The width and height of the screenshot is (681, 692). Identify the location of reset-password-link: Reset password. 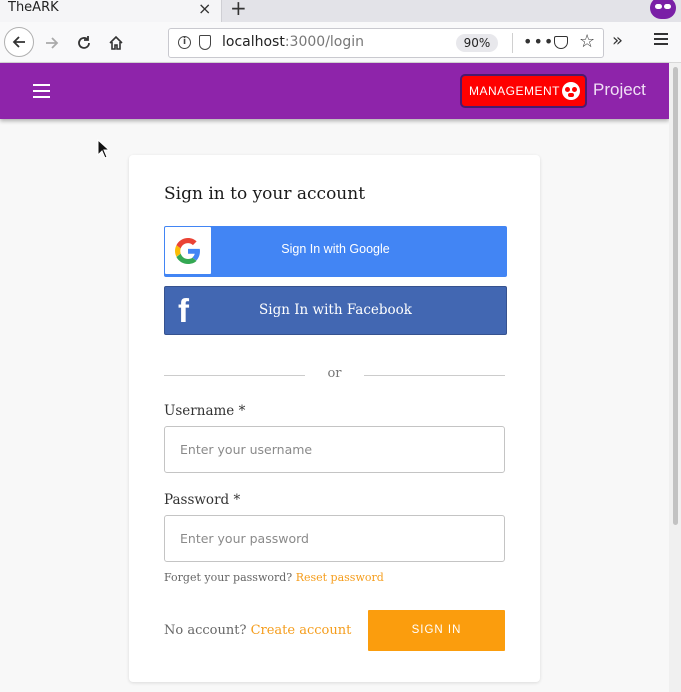
(340, 577).